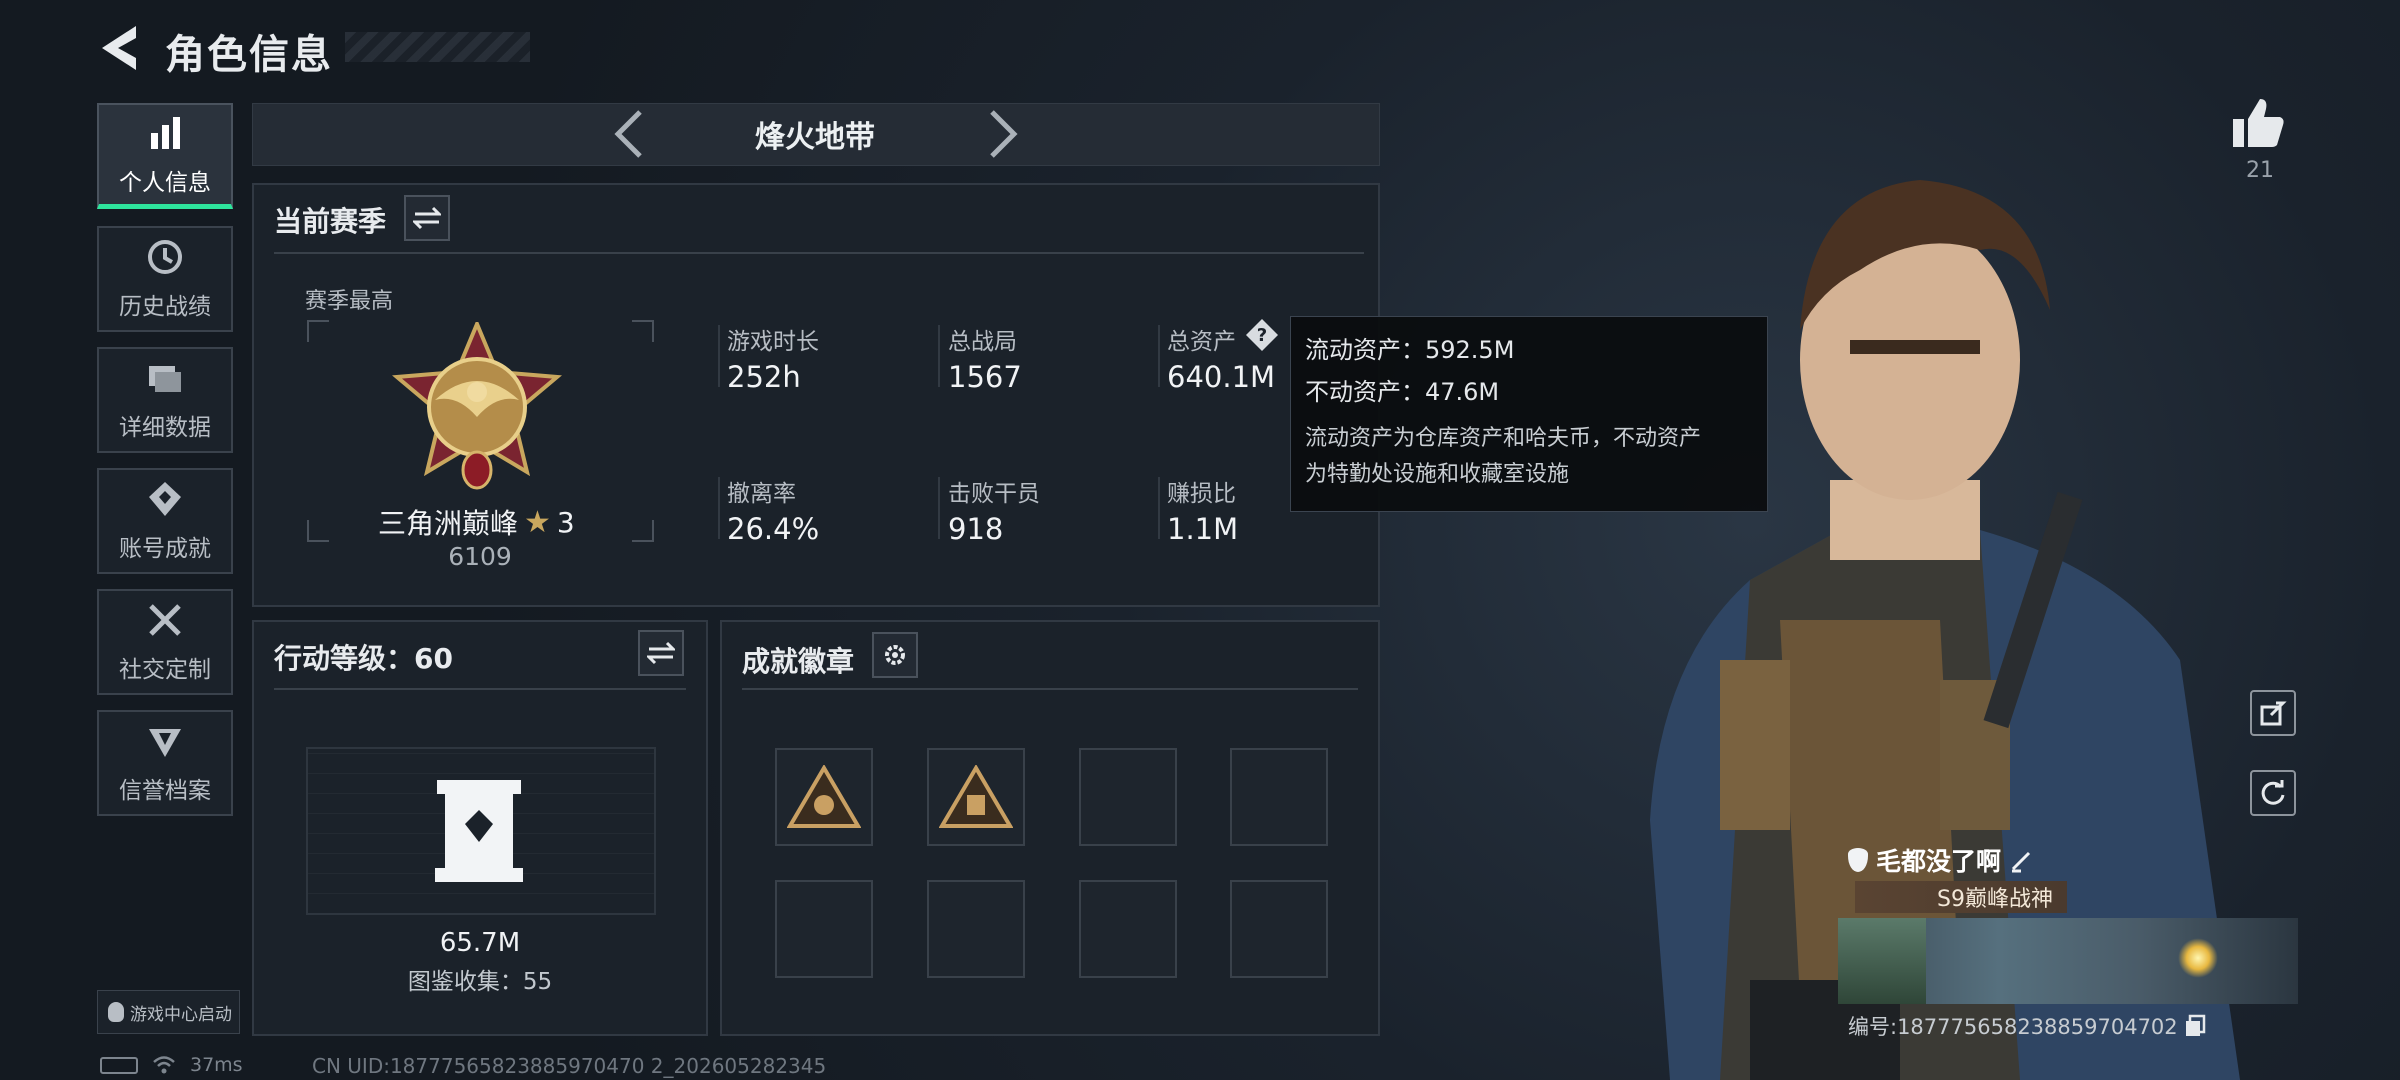 The image size is (2400, 1080). I want to click on help-icon: ?, so click(1262, 335).